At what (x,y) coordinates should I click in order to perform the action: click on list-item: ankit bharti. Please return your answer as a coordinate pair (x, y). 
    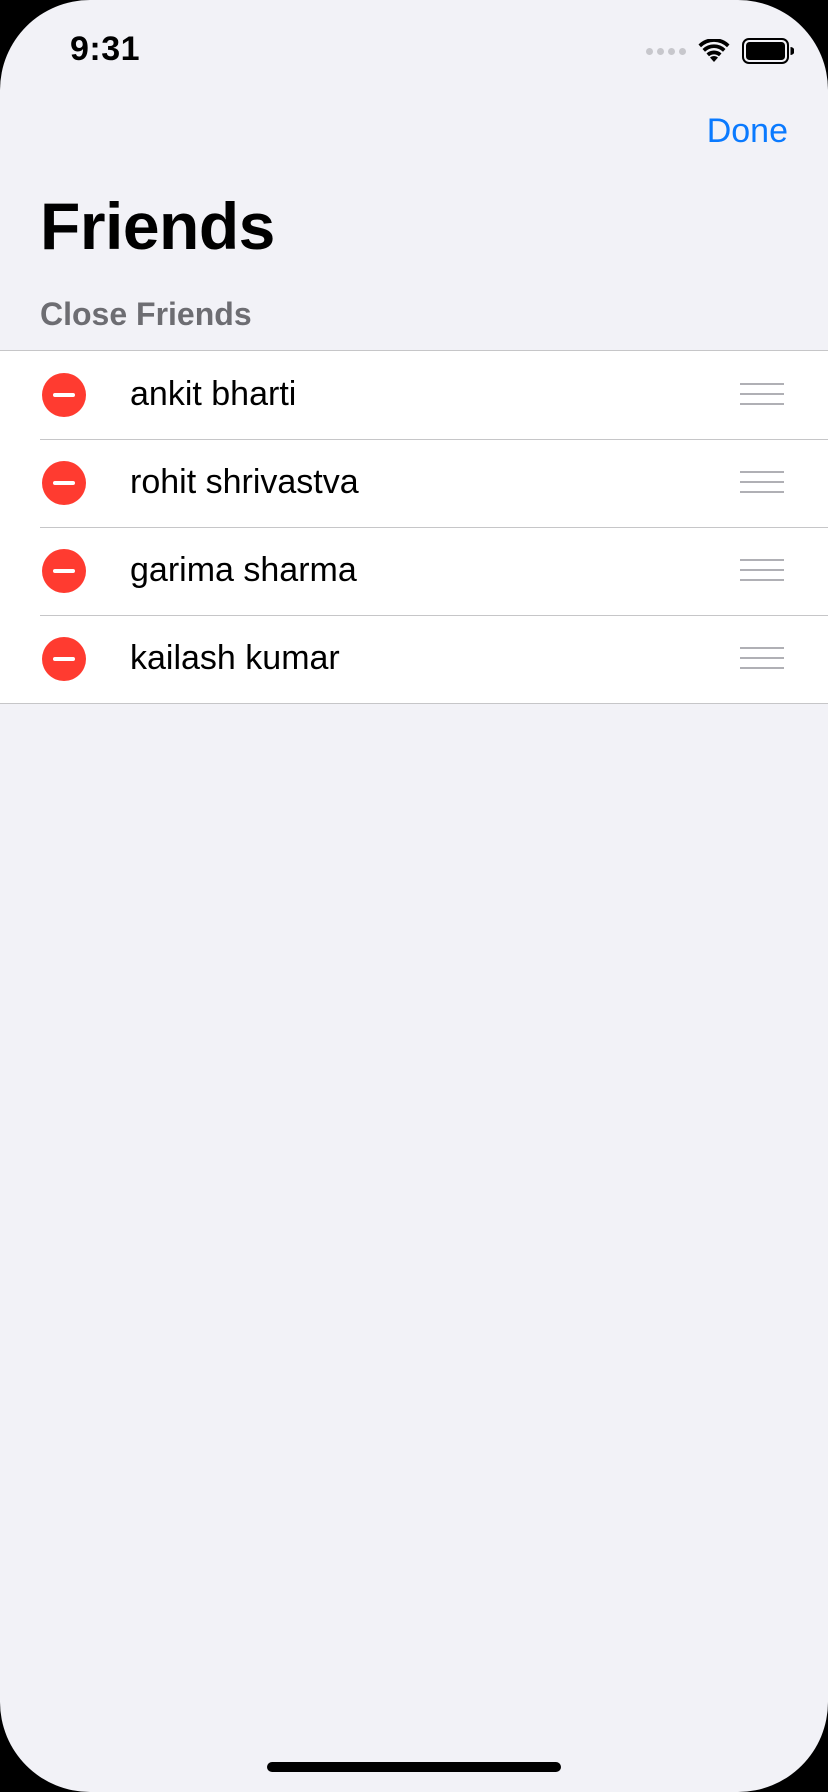
    Looking at the image, I should click on (414, 395).